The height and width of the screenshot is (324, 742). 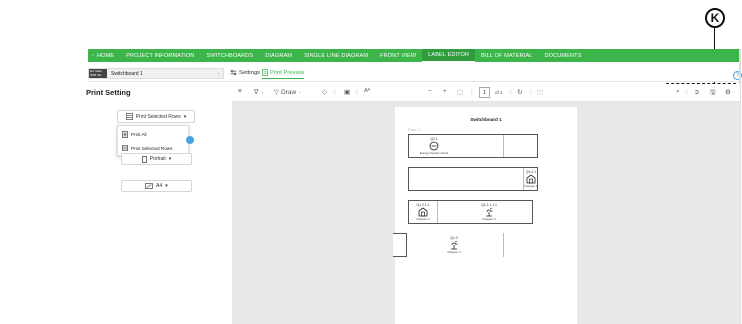 I want to click on tab-settings: Settings, so click(x=245, y=72).